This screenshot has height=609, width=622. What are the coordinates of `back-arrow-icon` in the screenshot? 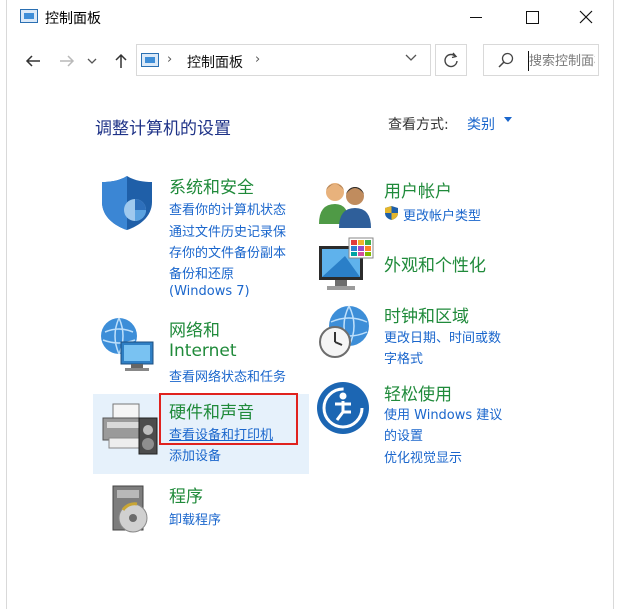 It's located at (32, 61).